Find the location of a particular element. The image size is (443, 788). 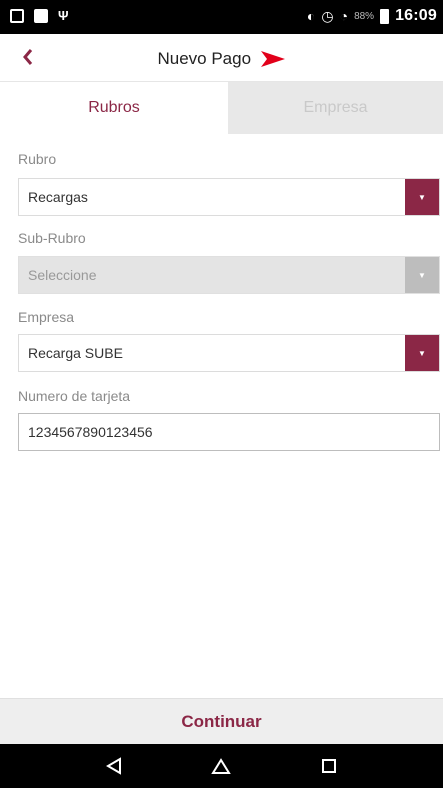

rubro-value: Recargas is located at coordinates (58, 197).